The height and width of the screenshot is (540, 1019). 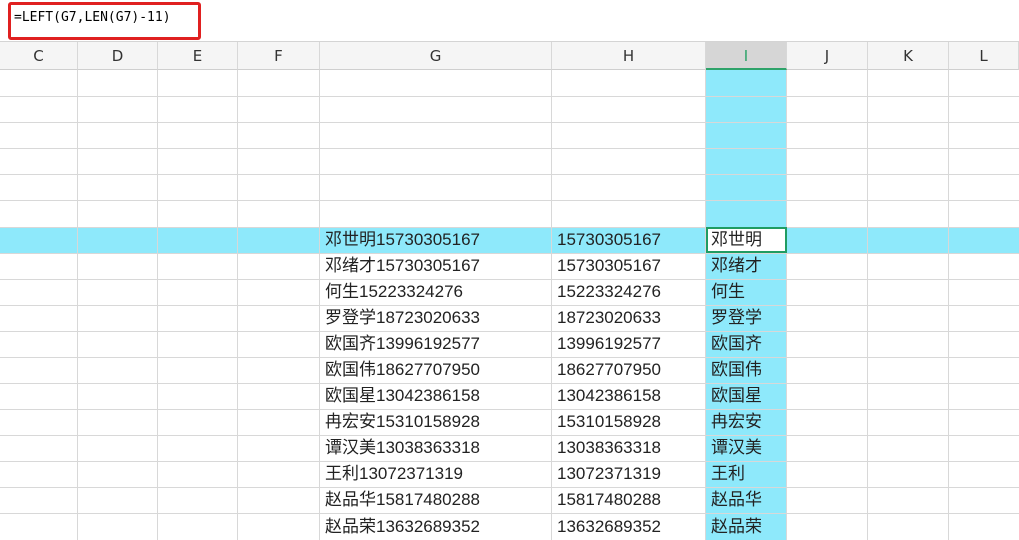 I want to click on cell-i: 罗登学, so click(x=746, y=318).